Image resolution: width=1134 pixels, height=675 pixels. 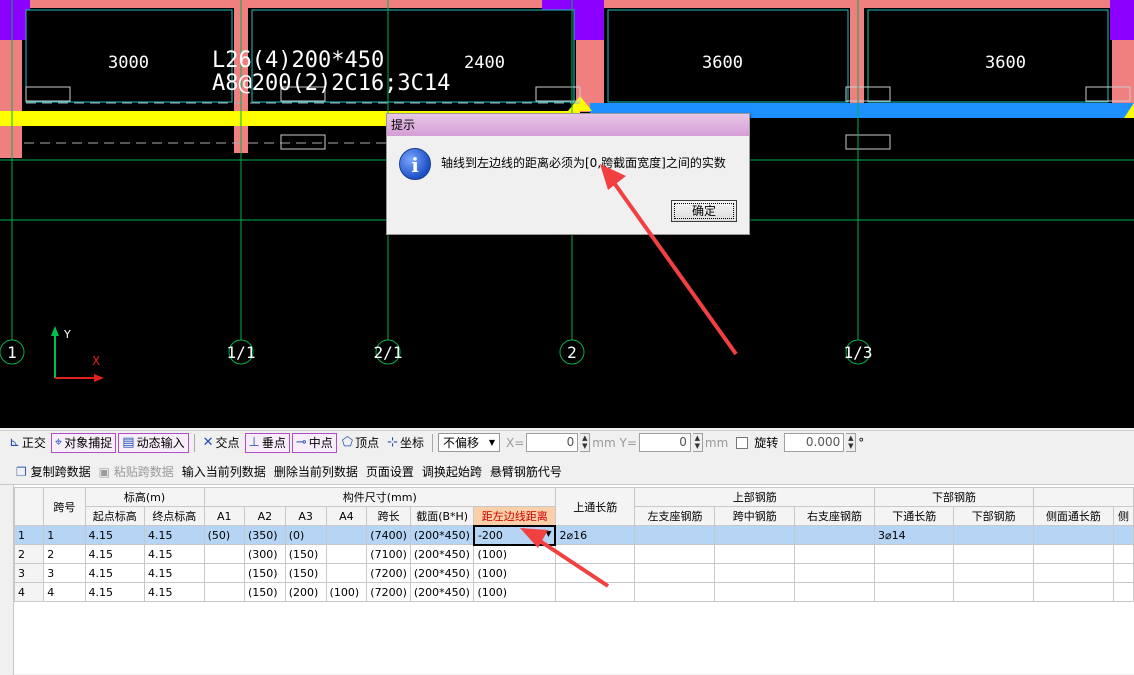 What do you see at coordinates (241, 352) in the screenshot?
I see `axis-label: 1/1` at bounding box center [241, 352].